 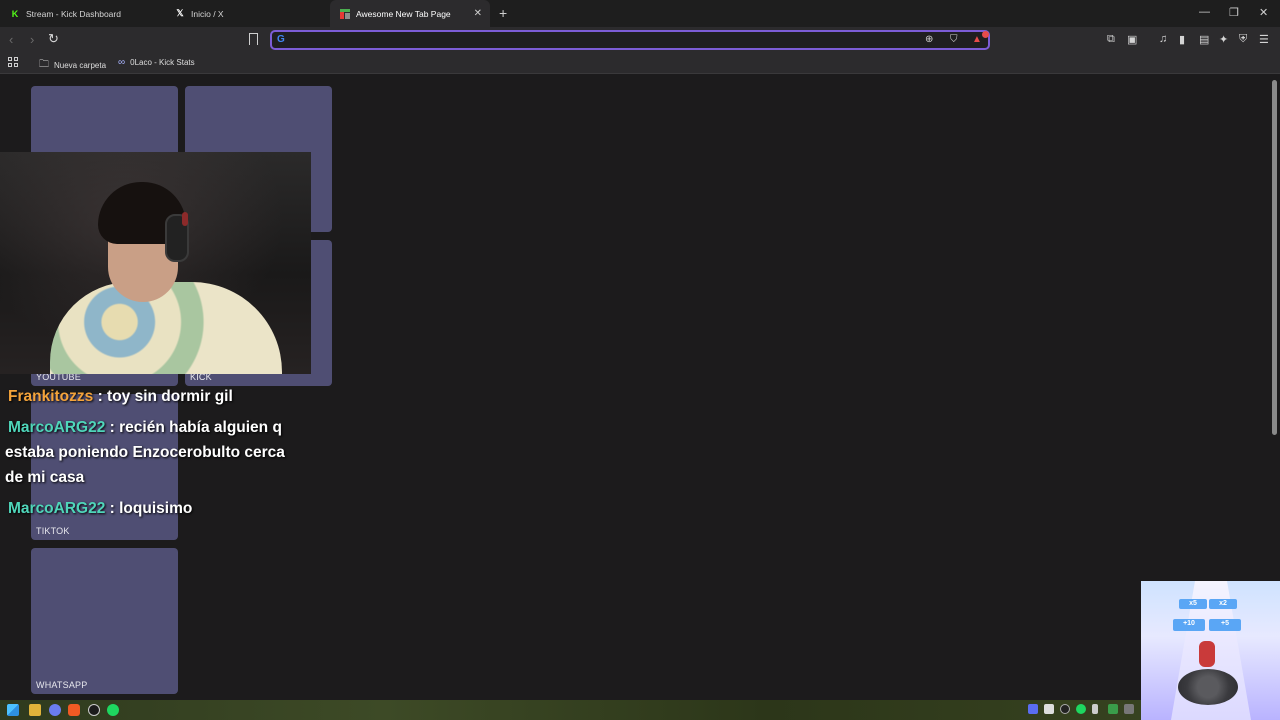 What do you see at coordinates (1111, 39) in the screenshot?
I see `extensions-icon: ⧉` at bounding box center [1111, 39].